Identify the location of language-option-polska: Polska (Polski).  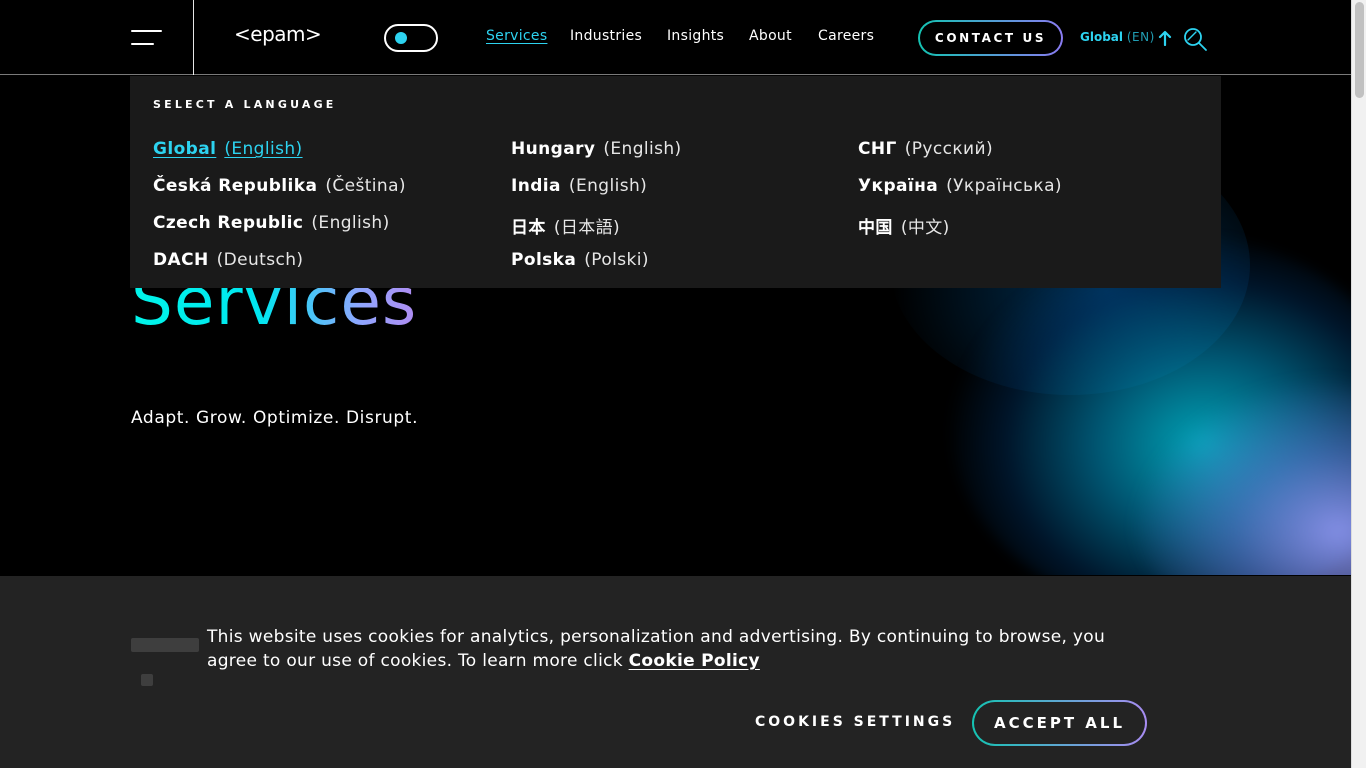
(580, 260).